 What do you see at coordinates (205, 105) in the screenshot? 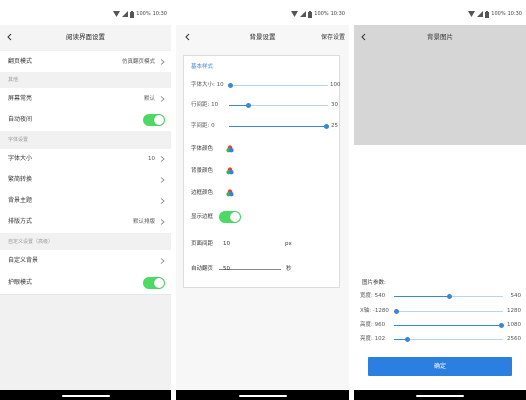
I see `slider-label: 行间距: 10` at bounding box center [205, 105].